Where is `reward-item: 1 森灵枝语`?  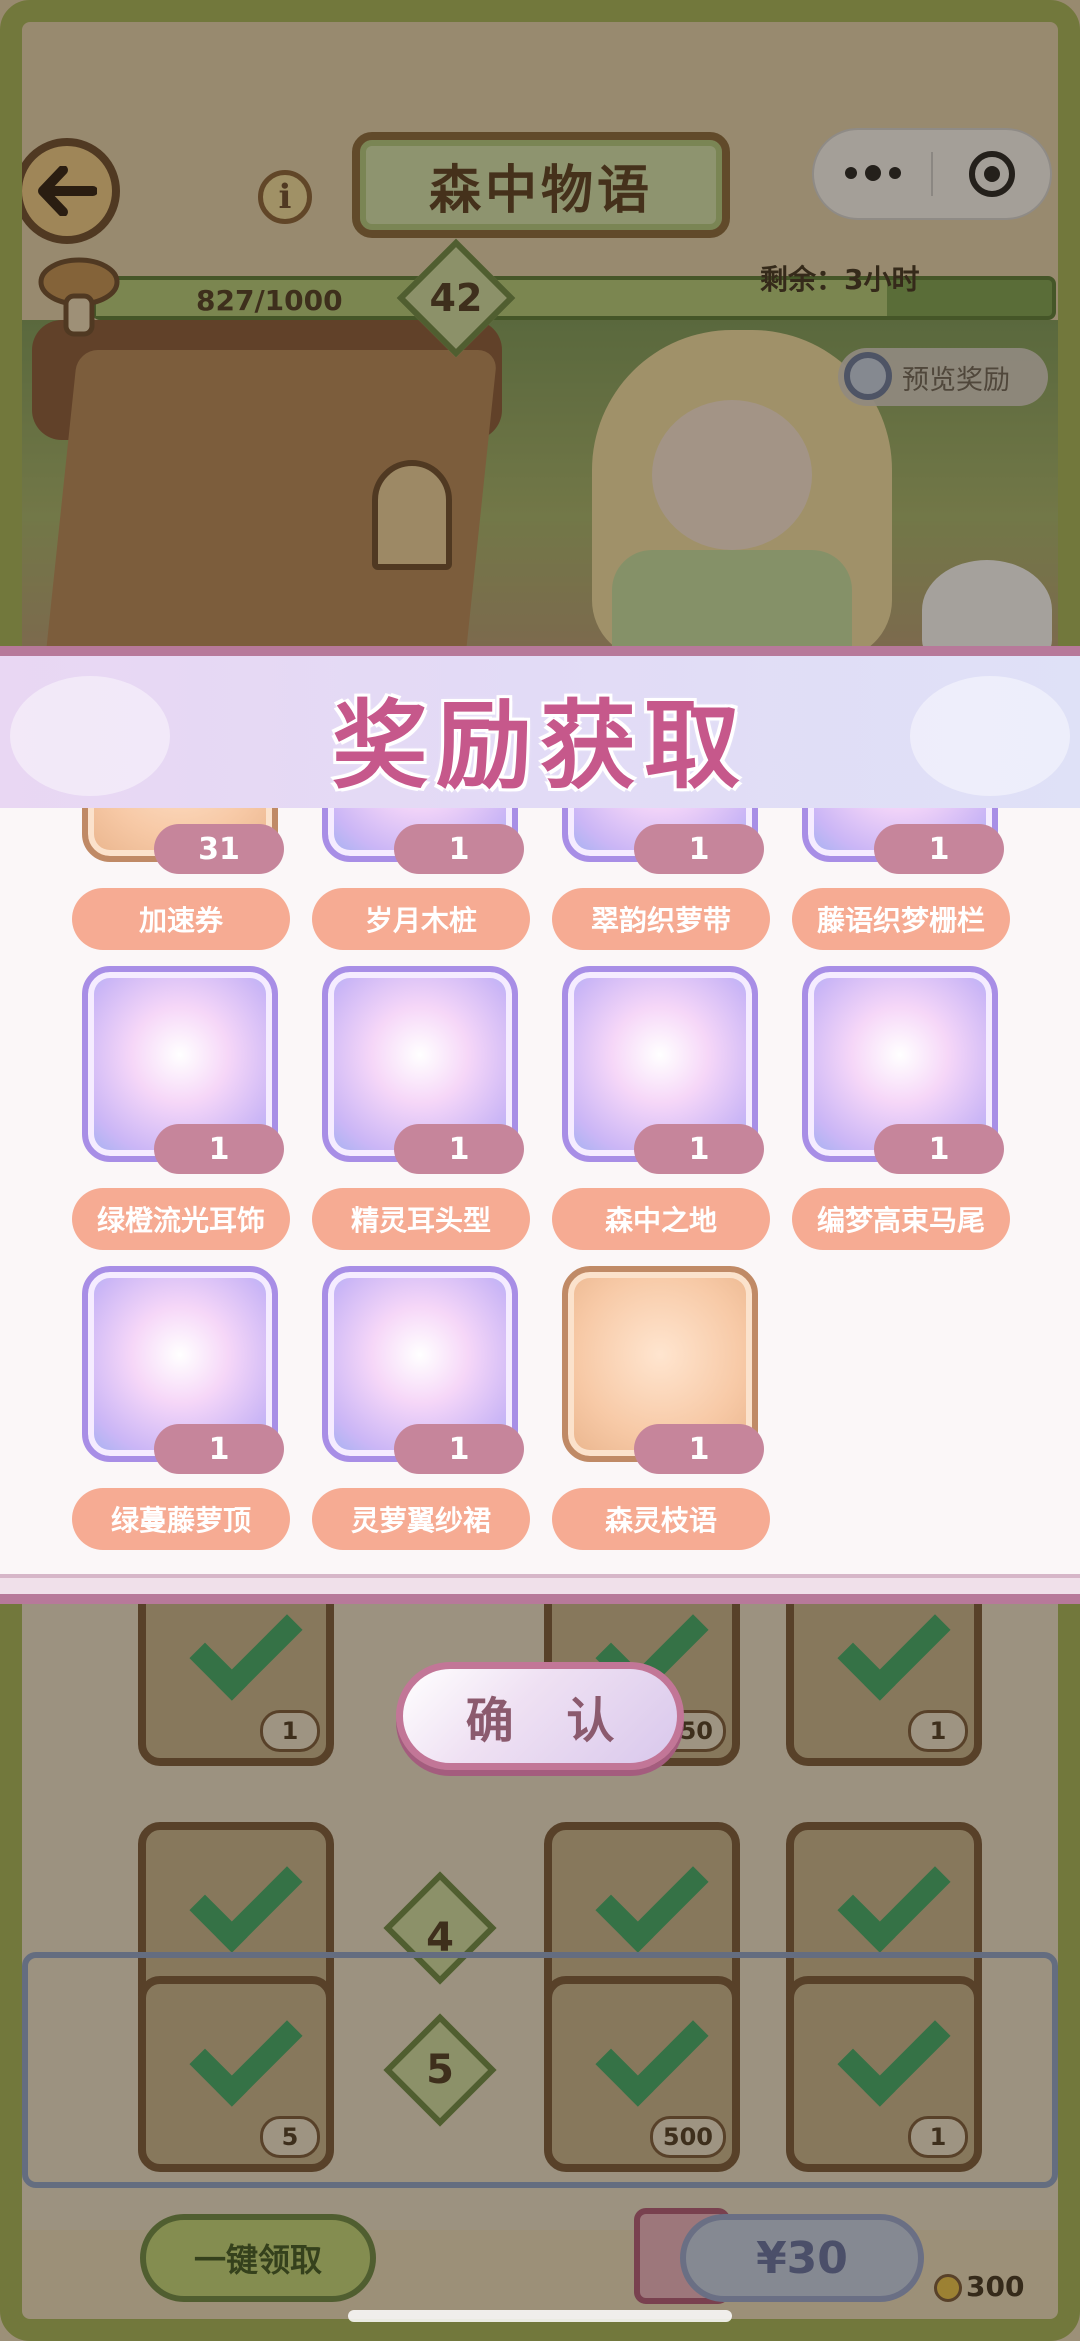 reward-item: 1 森灵枝语 is located at coordinates (662, 1411).